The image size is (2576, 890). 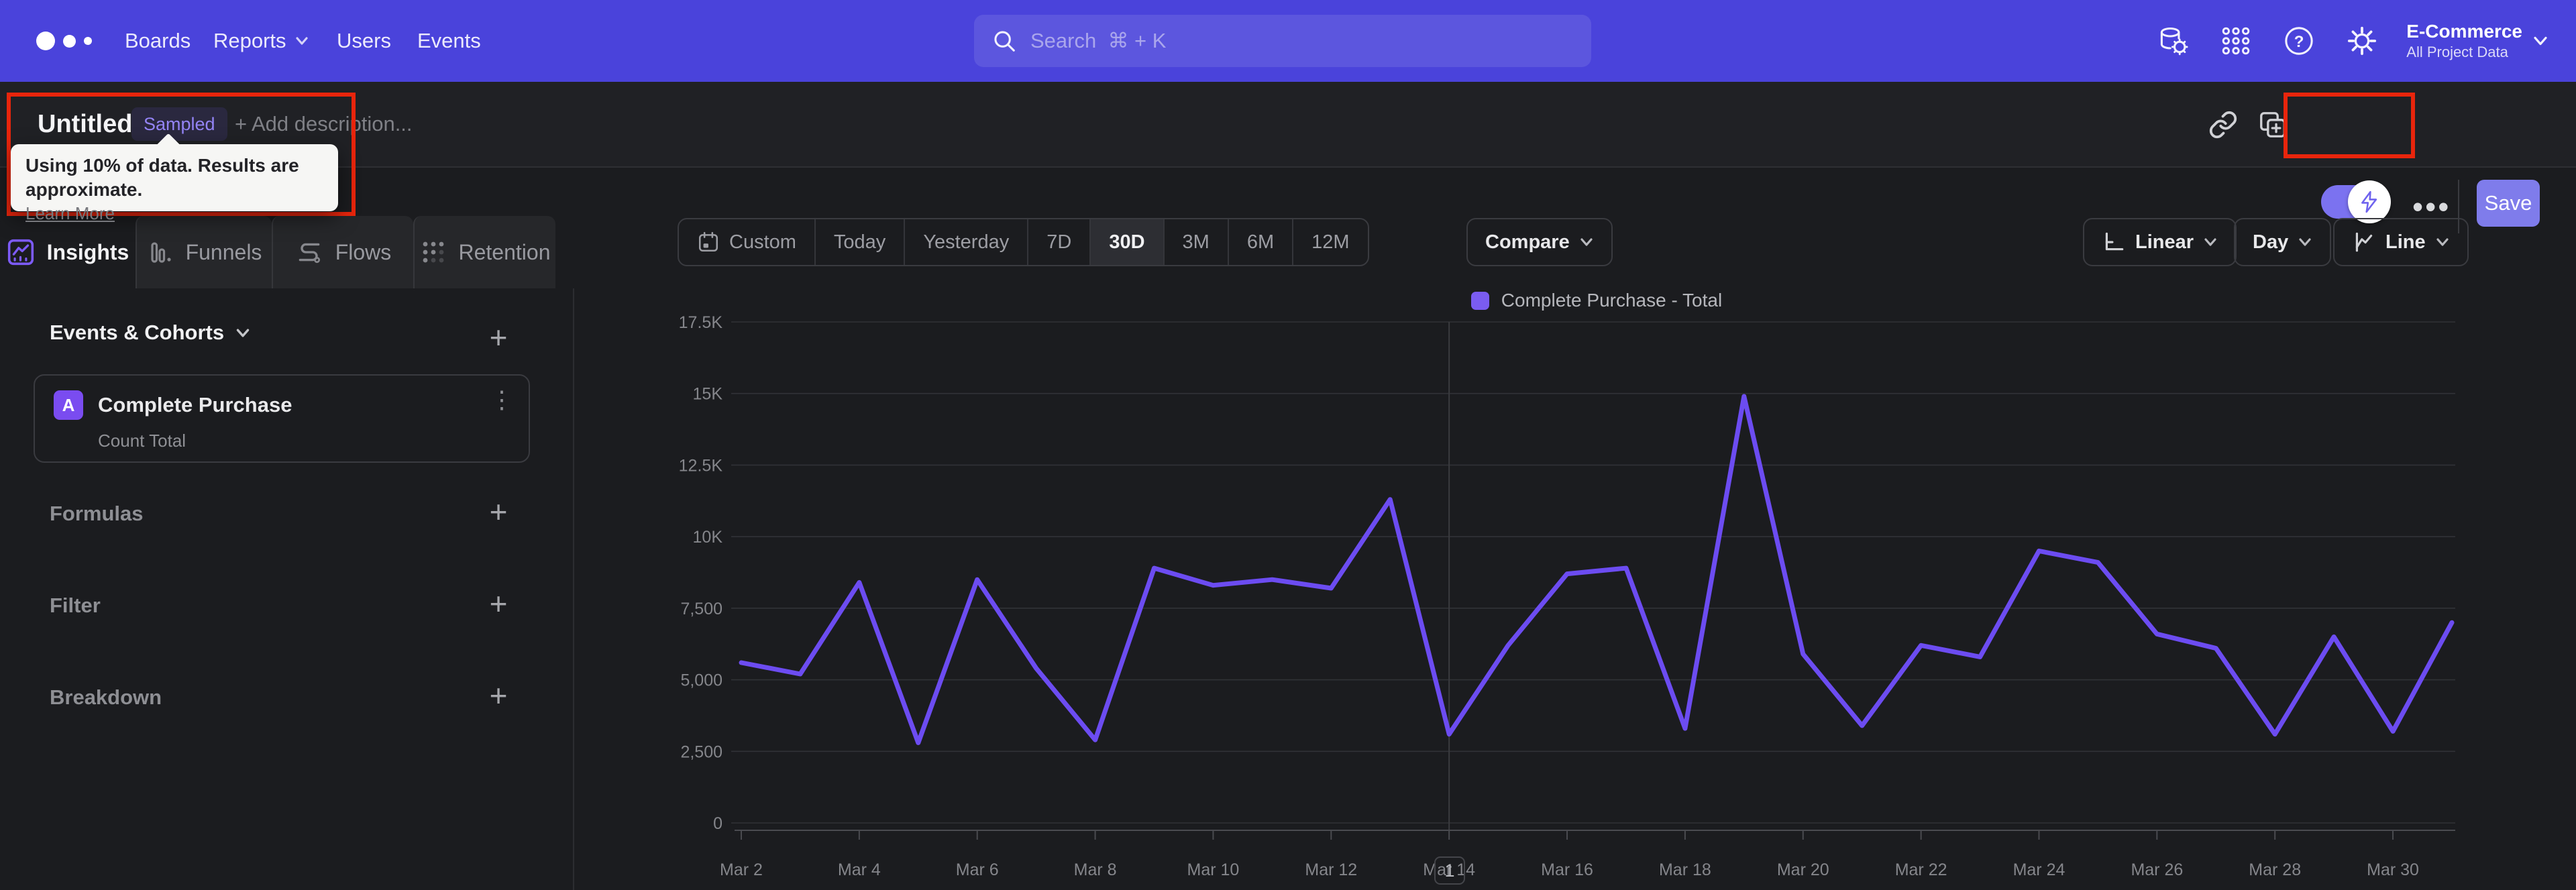 I want to click on compare-button: Compare, so click(x=1539, y=242).